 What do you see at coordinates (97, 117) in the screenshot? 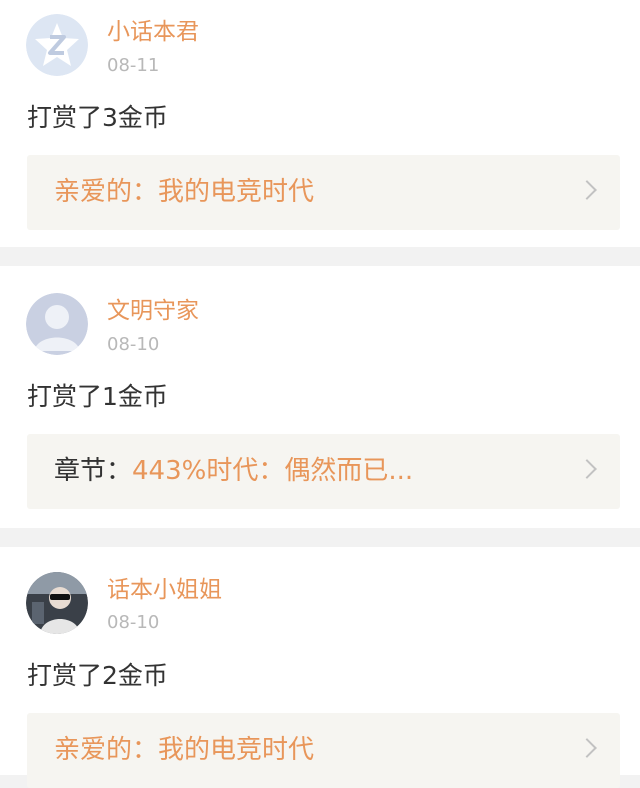
I see `reward-text: 打赏了3金币` at bounding box center [97, 117].